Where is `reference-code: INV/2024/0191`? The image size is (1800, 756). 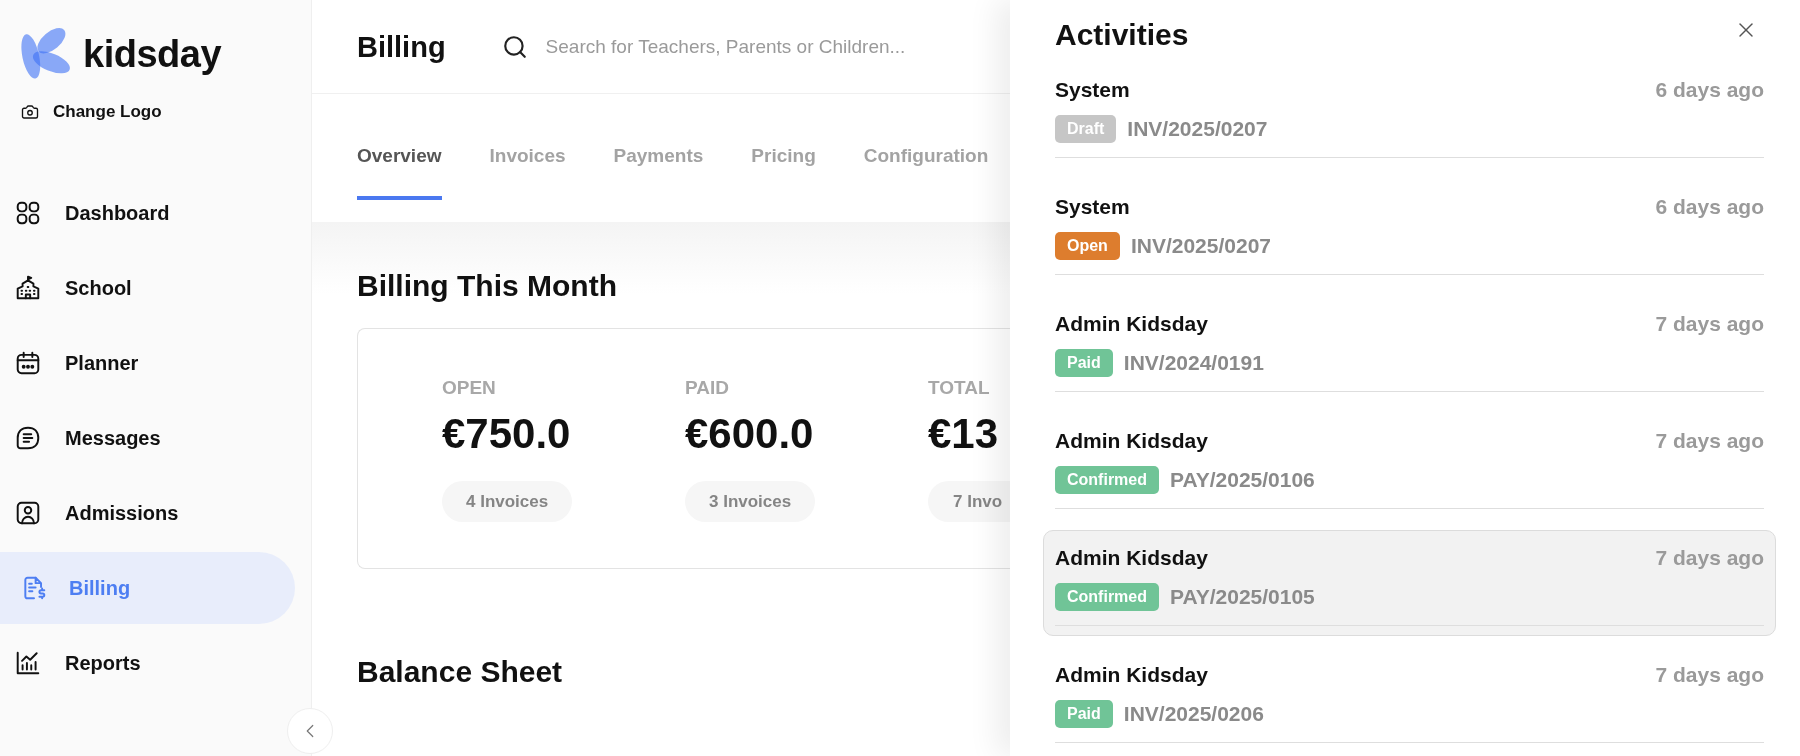
reference-code: INV/2024/0191 is located at coordinates (1193, 363).